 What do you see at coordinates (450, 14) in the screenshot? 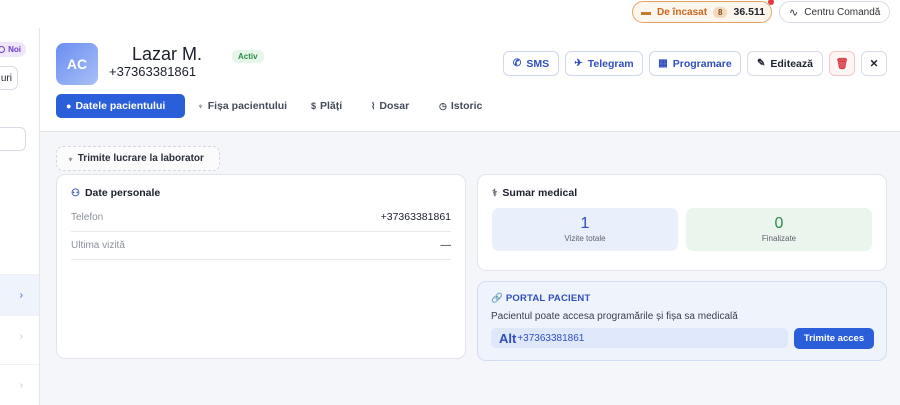
I see `top-bar: ▬ De încasat 8 36.511 ∿ Centru Comandă` at bounding box center [450, 14].